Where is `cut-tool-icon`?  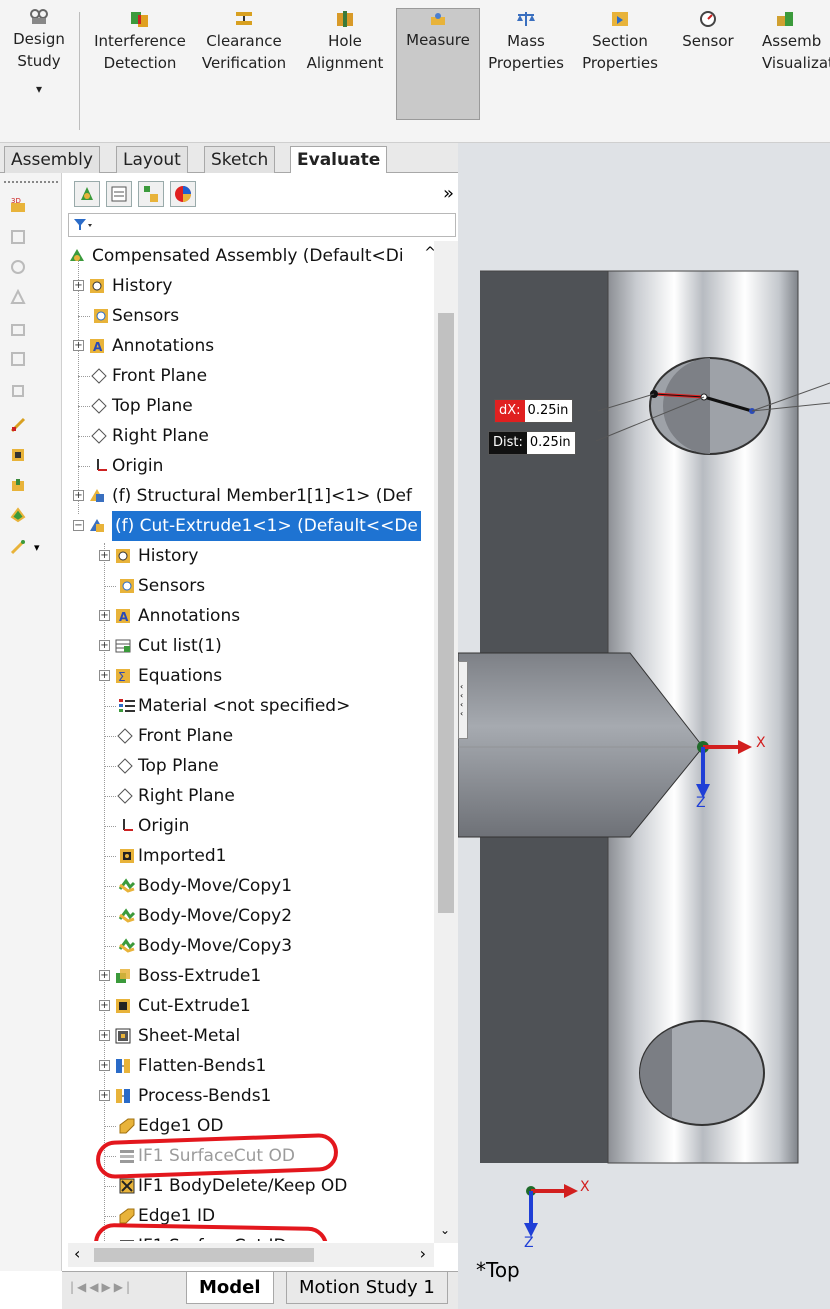
cut-tool-icon is located at coordinates (18, 485).